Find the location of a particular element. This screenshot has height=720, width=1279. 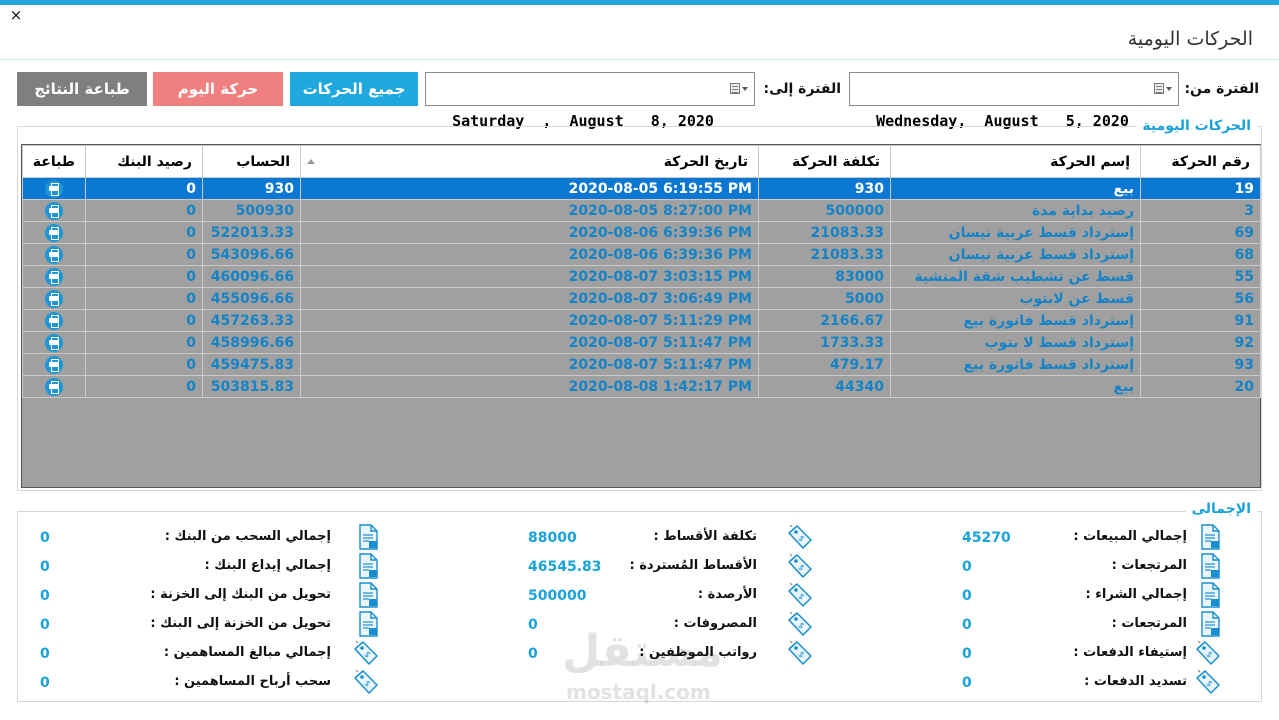

cell-account: 455096.66 is located at coordinates (251, 298).